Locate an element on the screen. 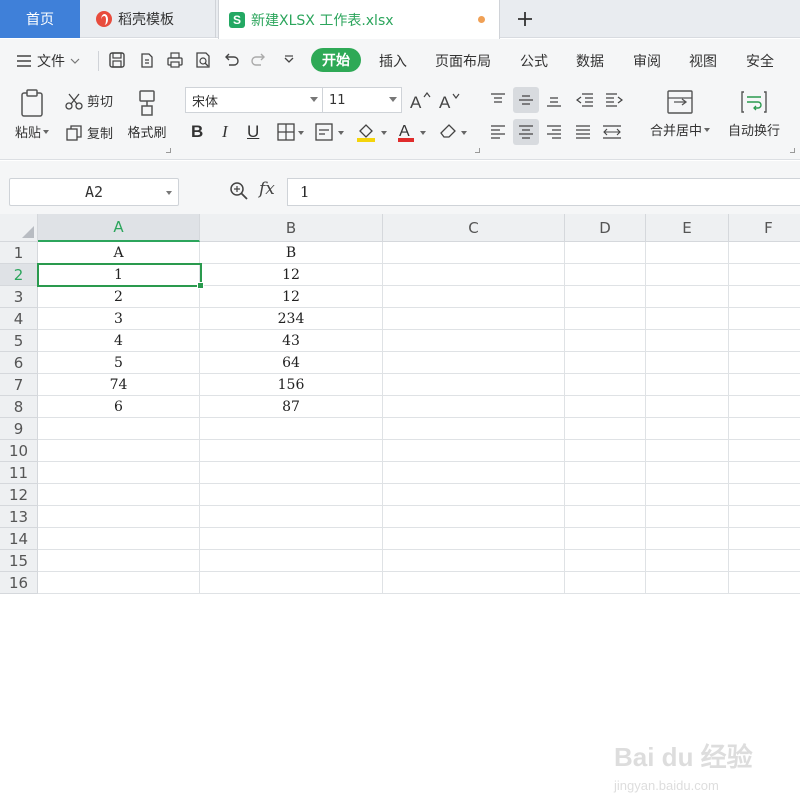 The image size is (800, 796). cell-b12 is located at coordinates (291, 495).